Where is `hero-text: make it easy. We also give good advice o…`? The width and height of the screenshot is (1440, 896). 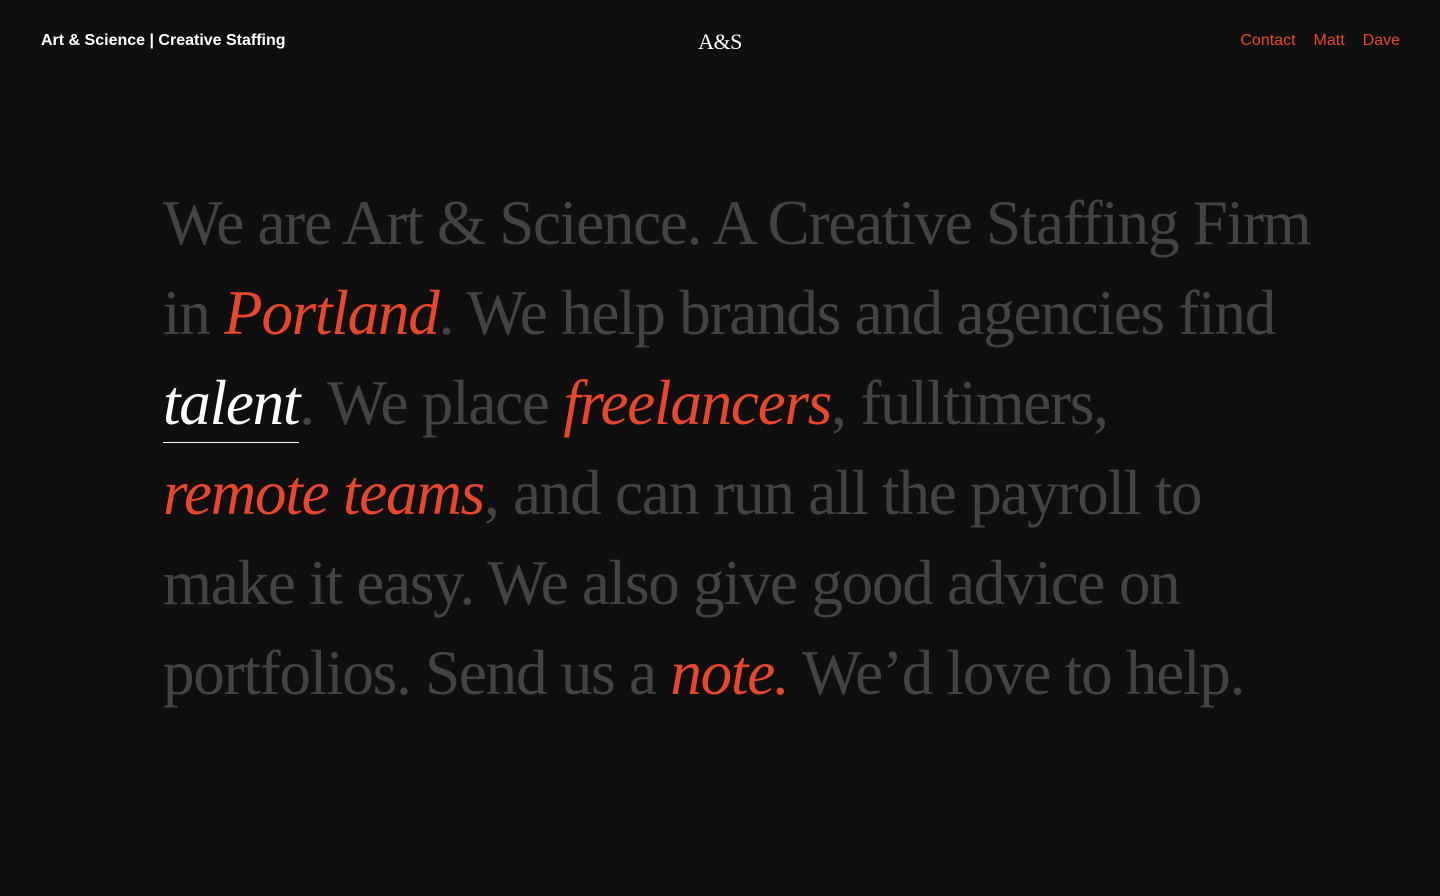
hero-text: make it easy. We also give good advice o… is located at coordinates (672, 583).